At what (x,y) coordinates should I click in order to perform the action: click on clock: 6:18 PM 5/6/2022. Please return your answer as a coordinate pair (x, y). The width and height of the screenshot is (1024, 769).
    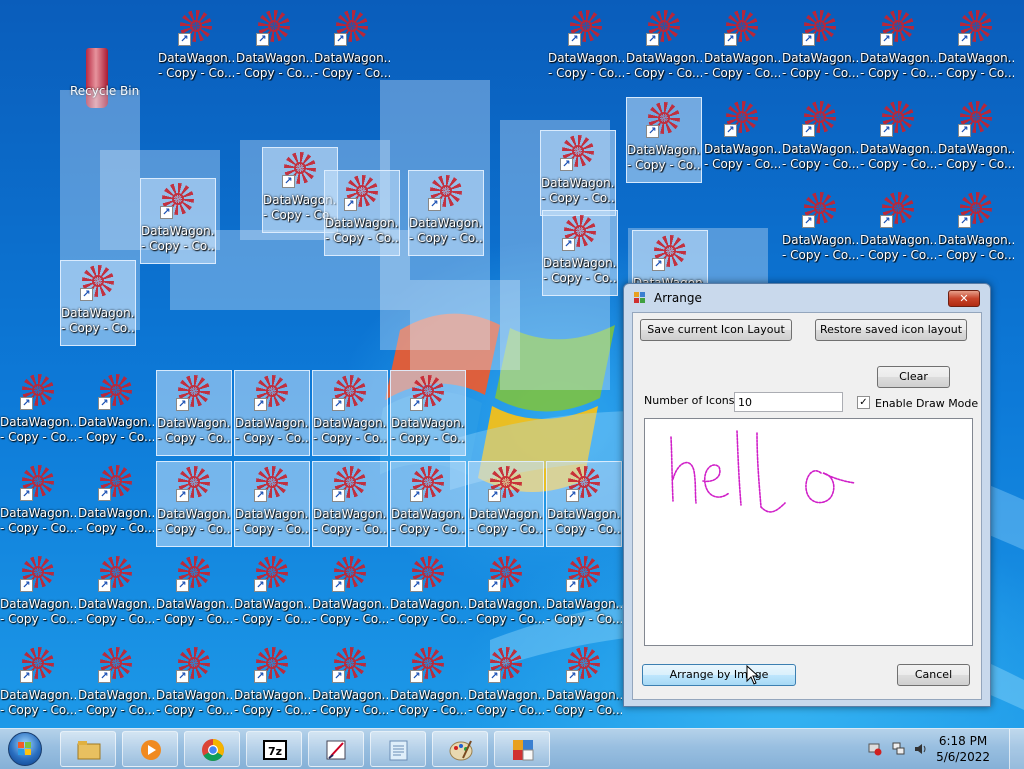
    Looking at the image, I should click on (963, 749).